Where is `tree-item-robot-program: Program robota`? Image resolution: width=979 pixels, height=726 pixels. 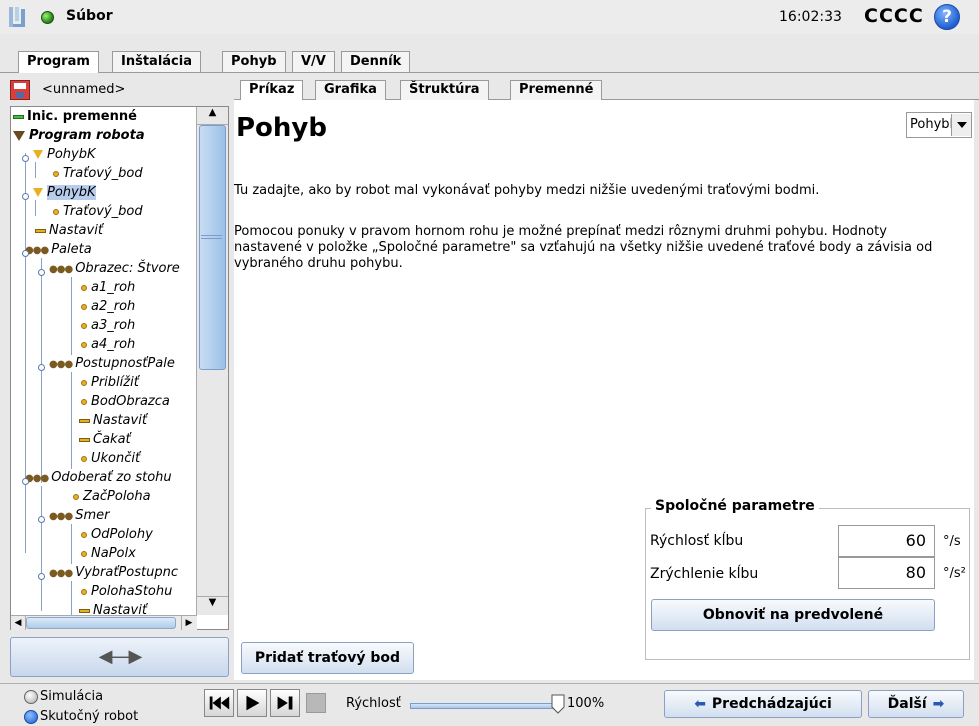 tree-item-robot-program: Program robota is located at coordinates (79, 135).